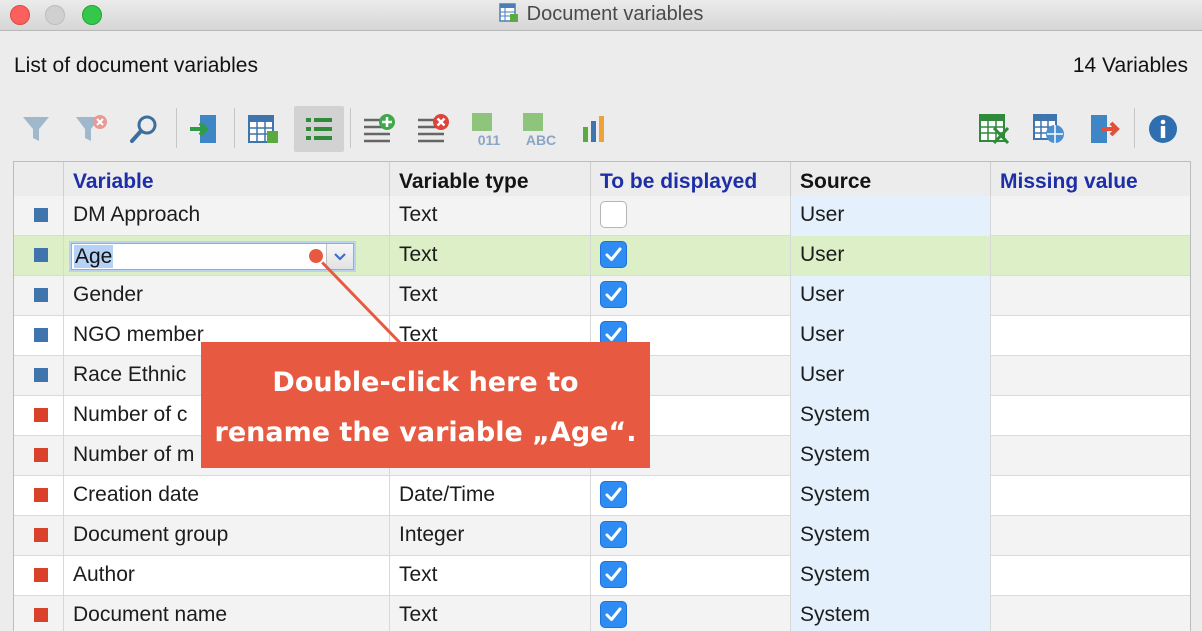  What do you see at coordinates (594, 129) in the screenshot?
I see `statistics-button` at bounding box center [594, 129].